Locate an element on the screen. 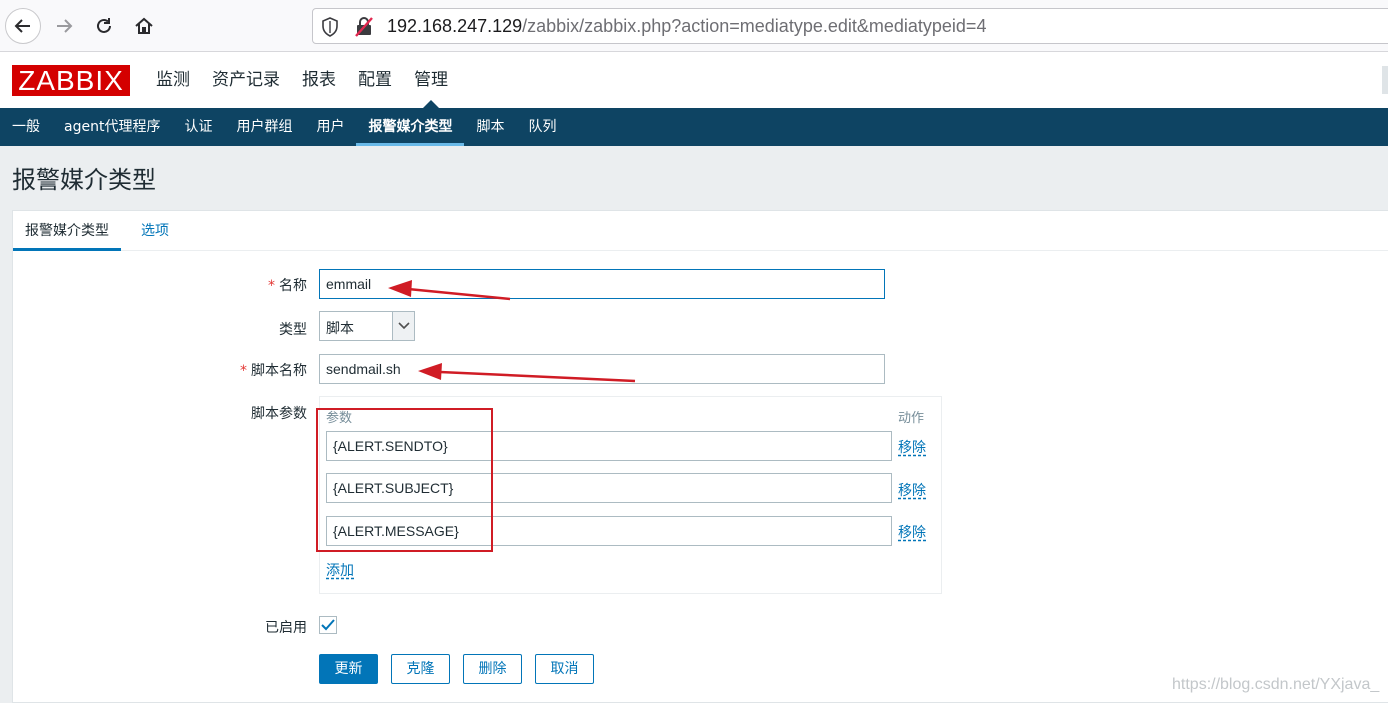 The width and height of the screenshot is (1388, 703). main-menu: 监测 资产记录 报表 配置 管理 is located at coordinates (302, 80).